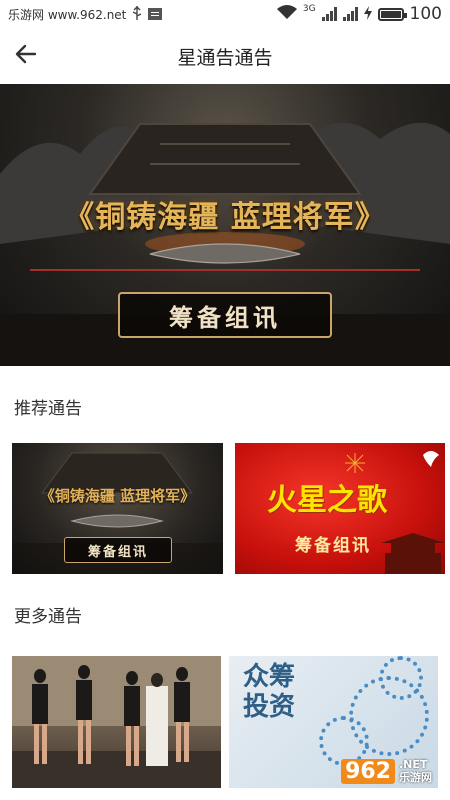 The image size is (450, 800). What do you see at coordinates (269, 677) in the screenshot?
I see `card-text-line-1: 众筹` at bounding box center [269, 677].